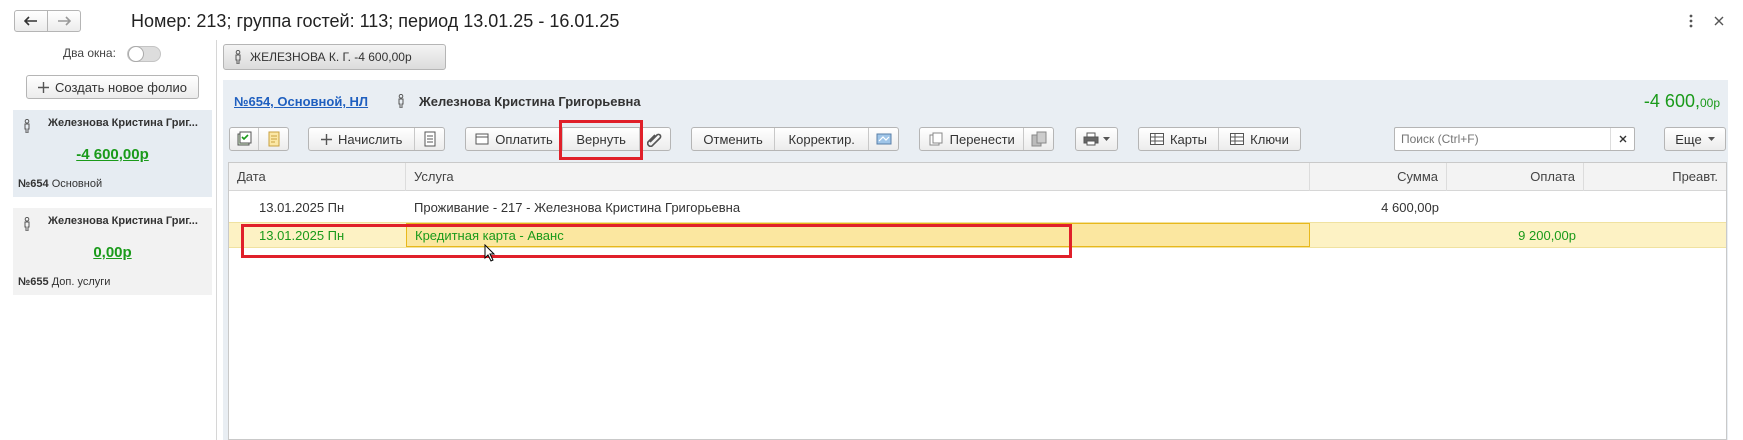 The width and height of the screenshot is (1743, 440). What do you see at coordinates (1188, 139) in the screenshot?
I see `cards-label: Карты` at bounding box center [1188, 139].